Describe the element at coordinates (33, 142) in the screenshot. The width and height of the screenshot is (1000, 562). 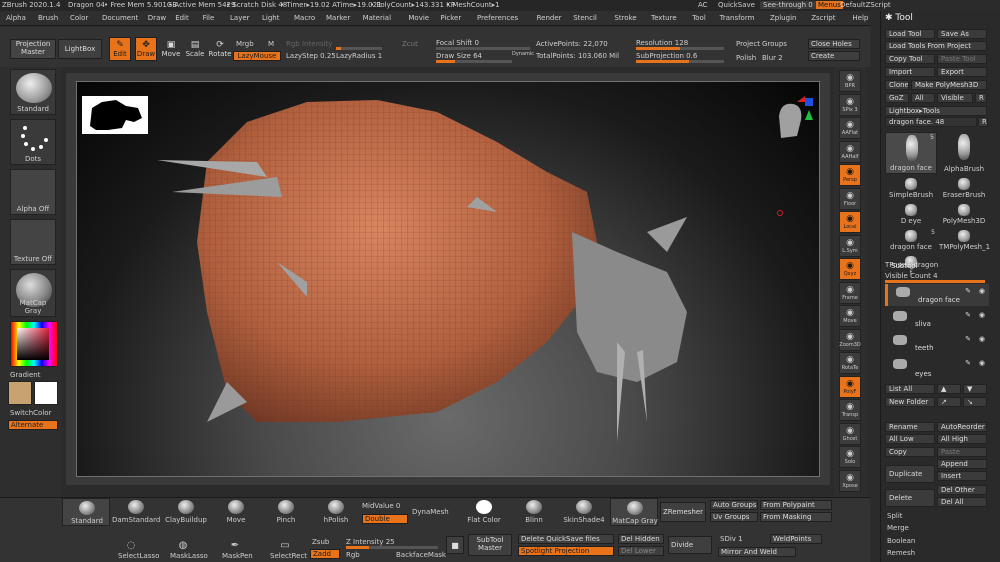
I see `stroke-picker: Dots` at that location.